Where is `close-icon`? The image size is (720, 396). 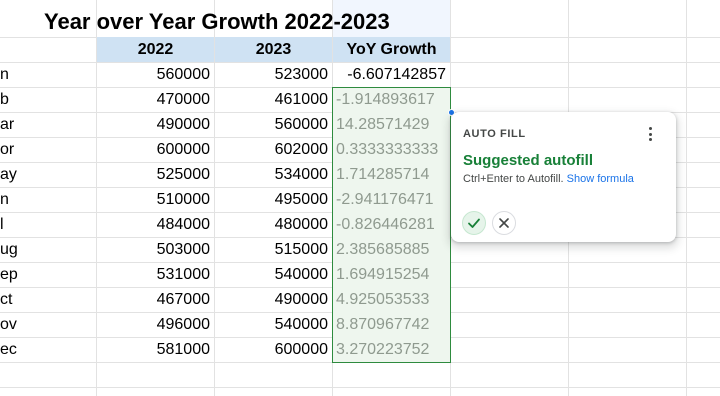
close-icon is located at coordinates (504, 223).